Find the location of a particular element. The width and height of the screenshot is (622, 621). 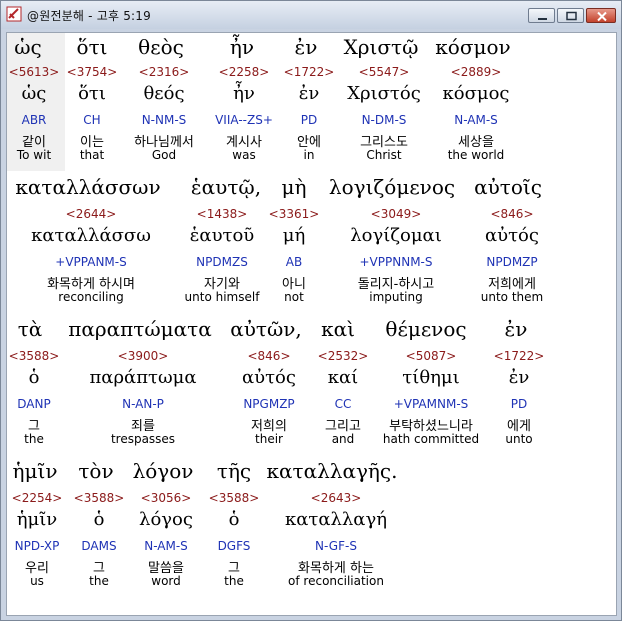

greek-word: τὸν is located at coordinates (95, 471).